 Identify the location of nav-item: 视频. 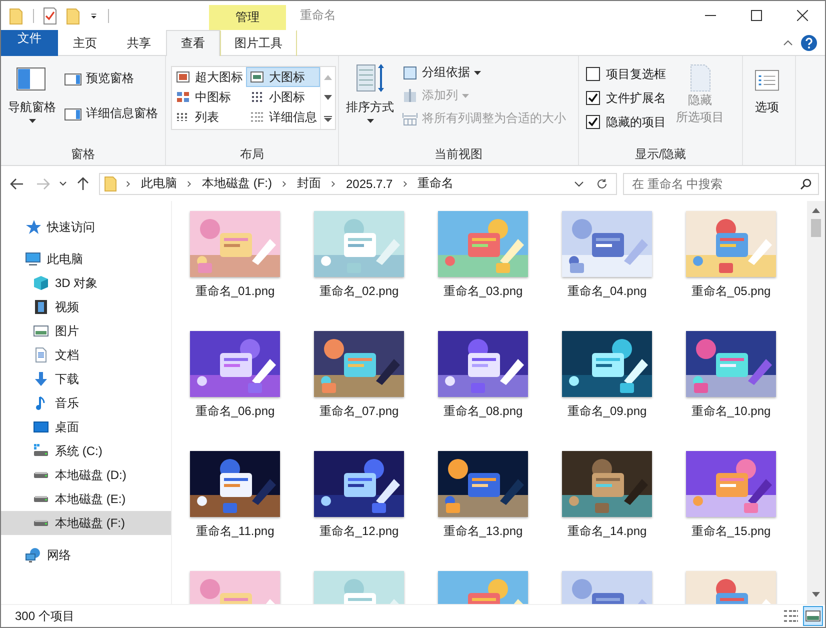
(86, 307).